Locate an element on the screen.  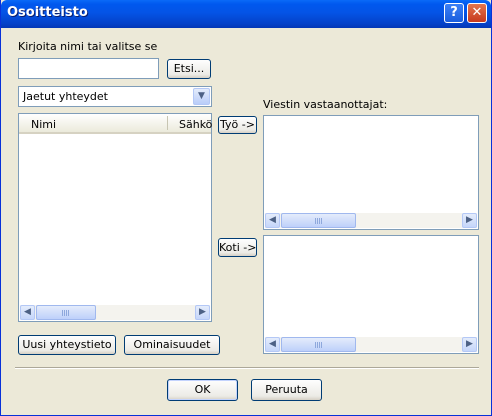
cancel-button: Peruuta is located at coordinates (286, 390).